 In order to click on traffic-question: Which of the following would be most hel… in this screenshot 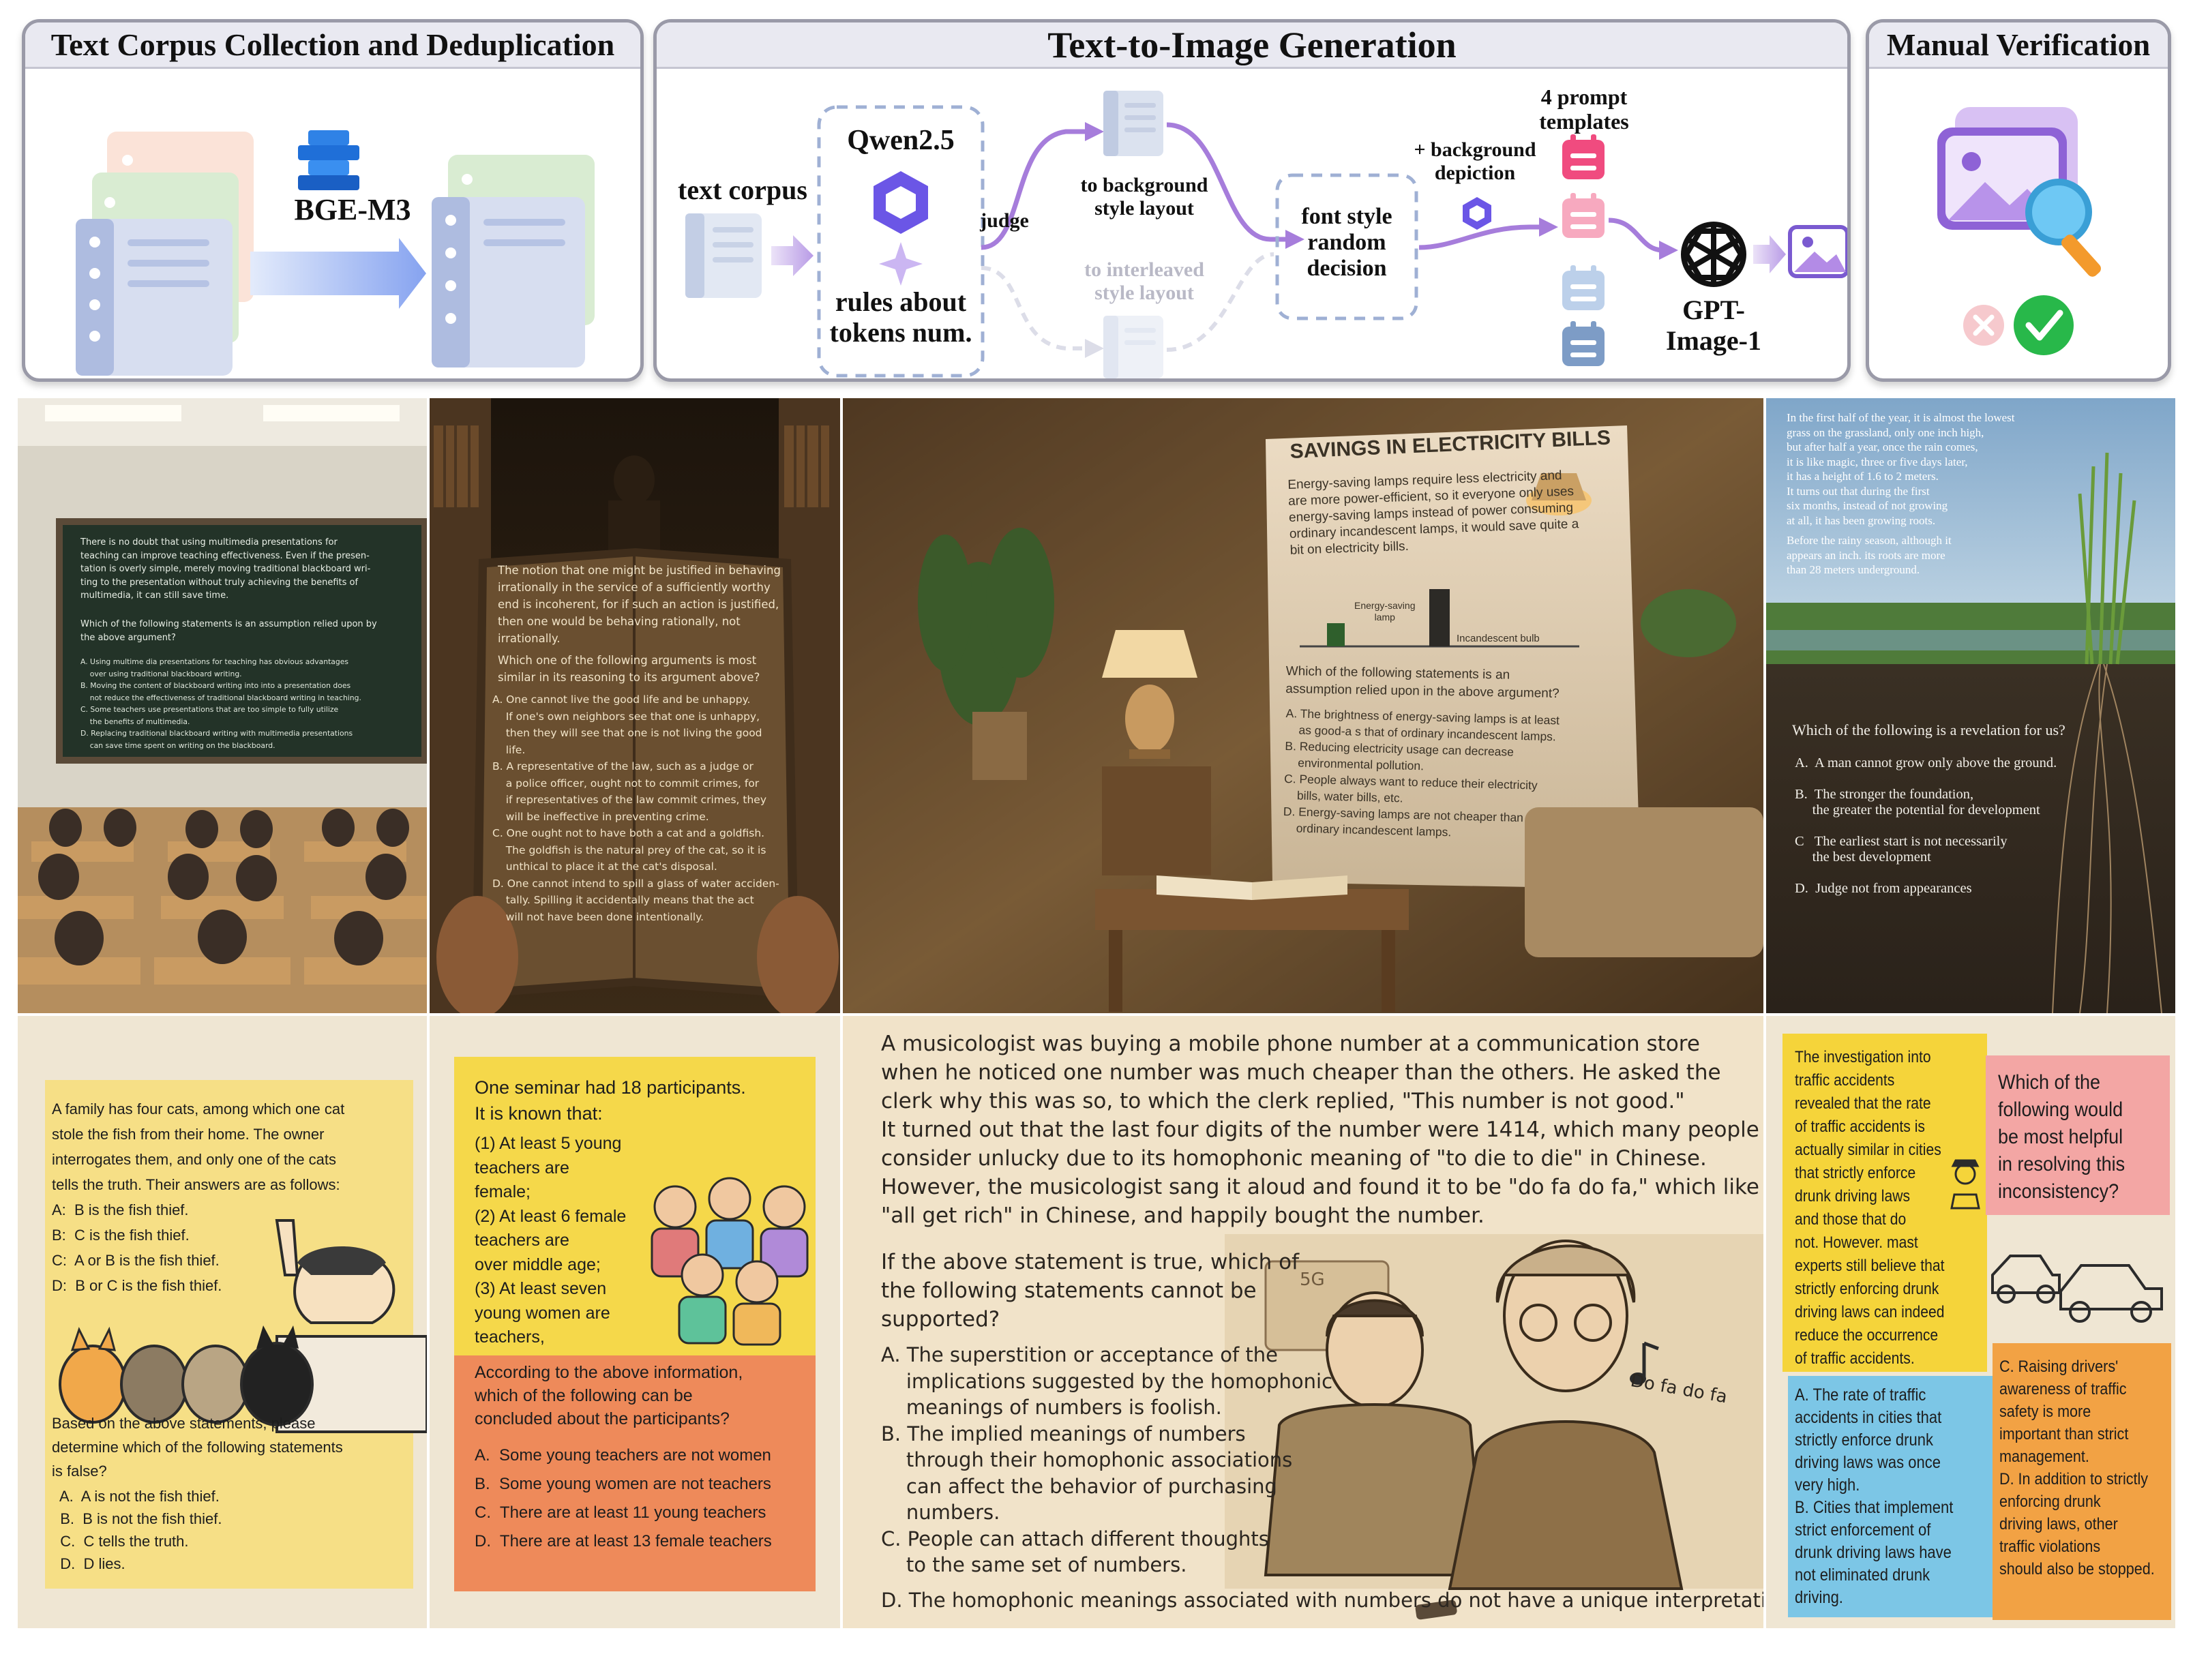, I will do `click(2061, 1137)`.